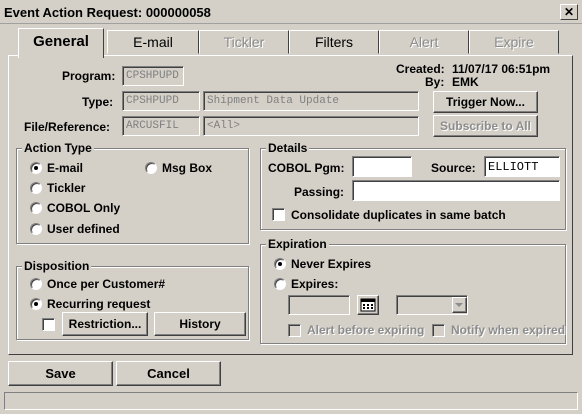 This screenshot has width=582, height=414. What do you see at coordinates (89, 76) in the screenshot?
I see `program-label: Program:` at bounding box center [89, 76].